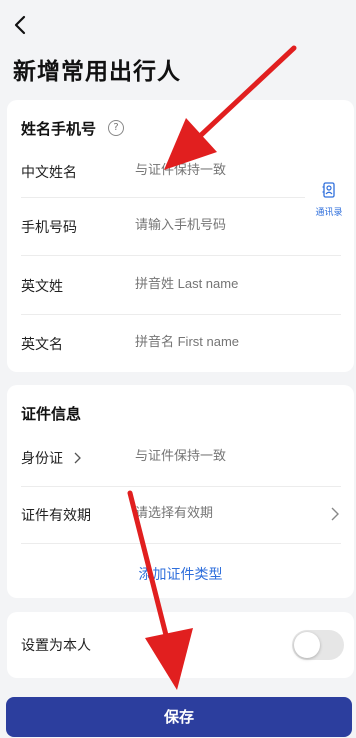  I want to click on english-surname-label: 英文姓, so click(42, 287).